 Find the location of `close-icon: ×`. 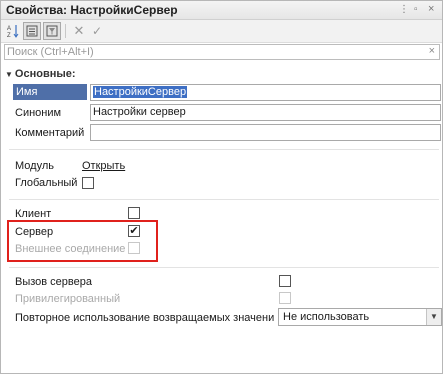

close-icon: × is located at coordinates (431, 9).